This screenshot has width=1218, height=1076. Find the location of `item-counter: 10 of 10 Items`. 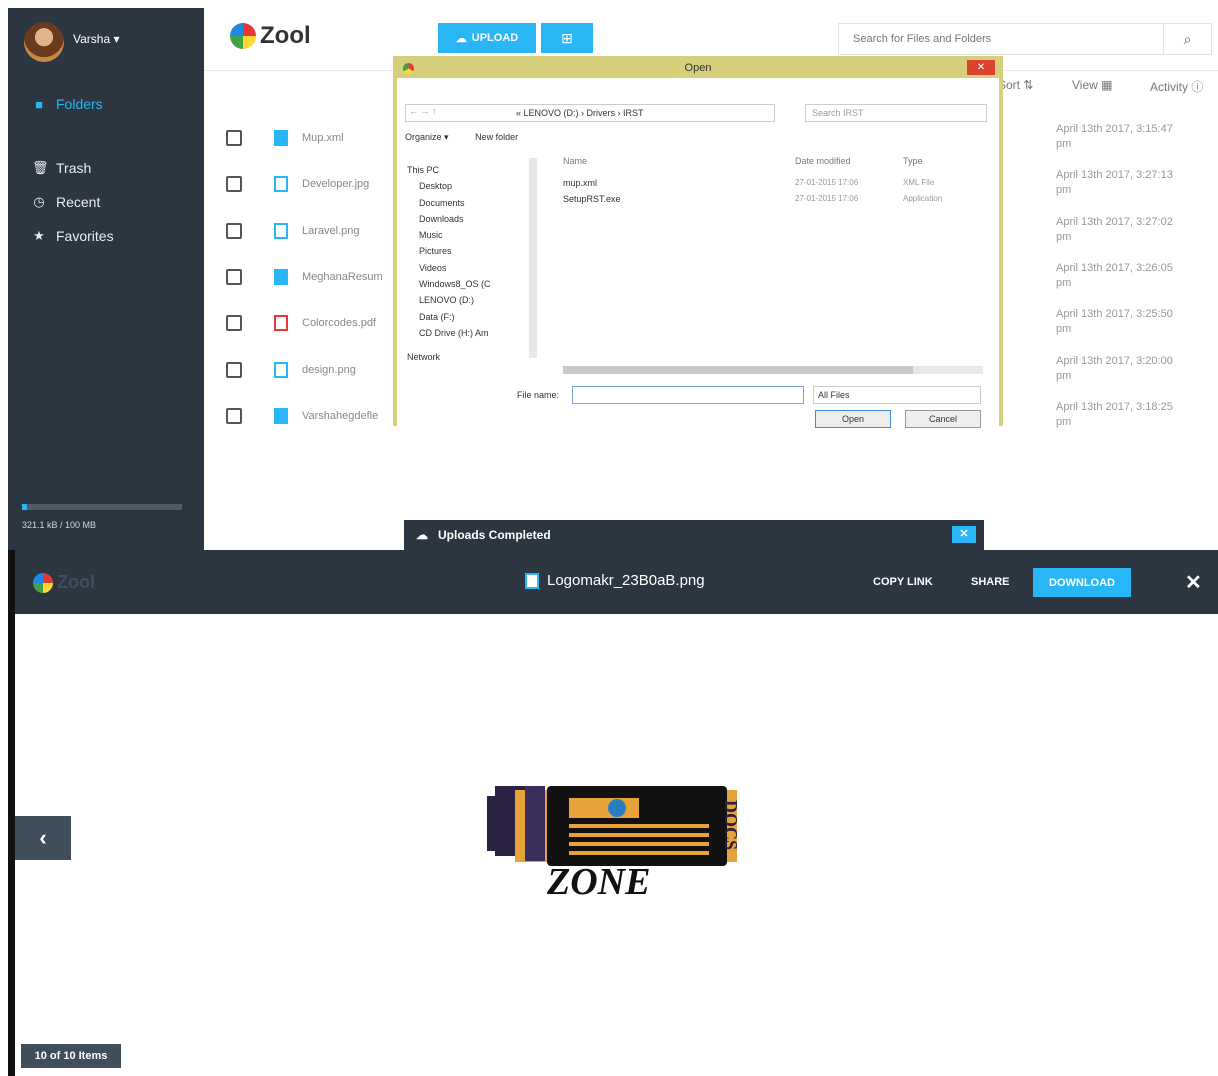

item-counter: 10 of 10 Items is located at coordinates (71, 1056).